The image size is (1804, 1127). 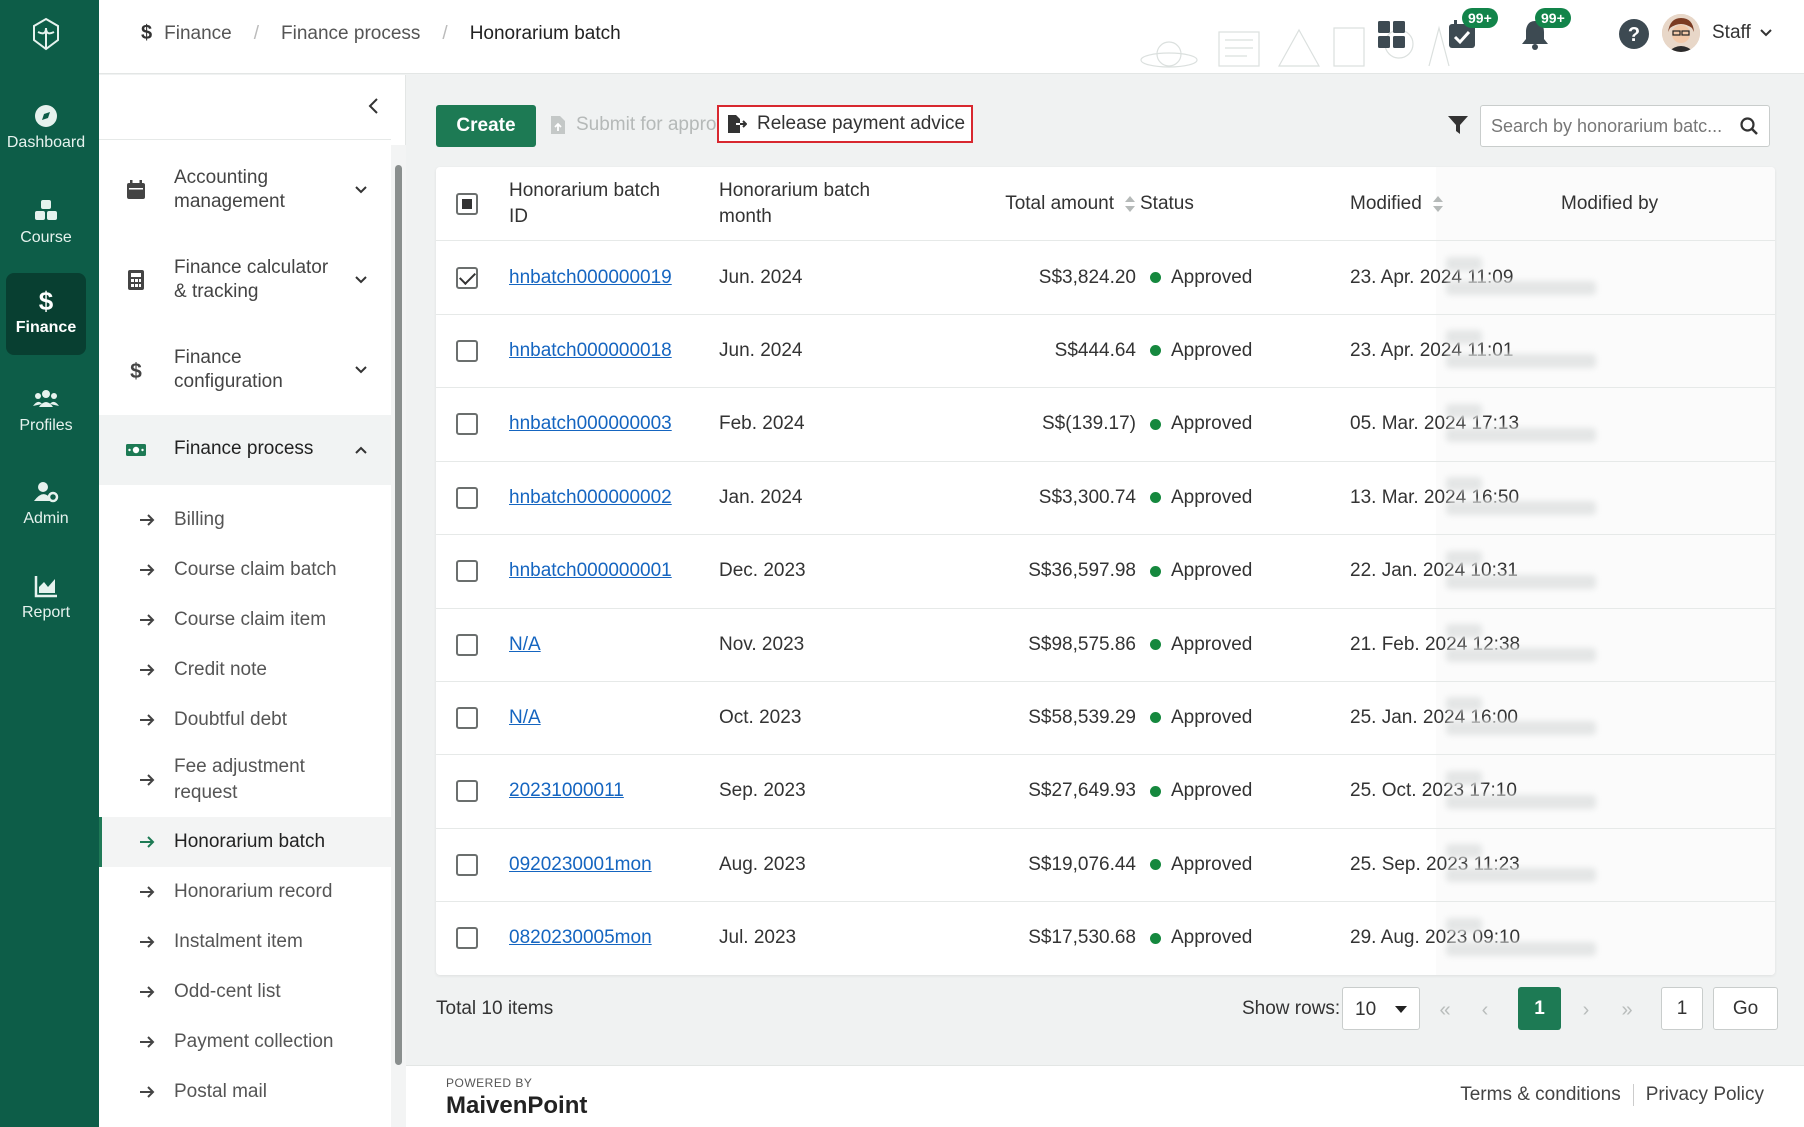 I want to click on terms-link: Terms & conditions, so click(x=1540, y=1095).